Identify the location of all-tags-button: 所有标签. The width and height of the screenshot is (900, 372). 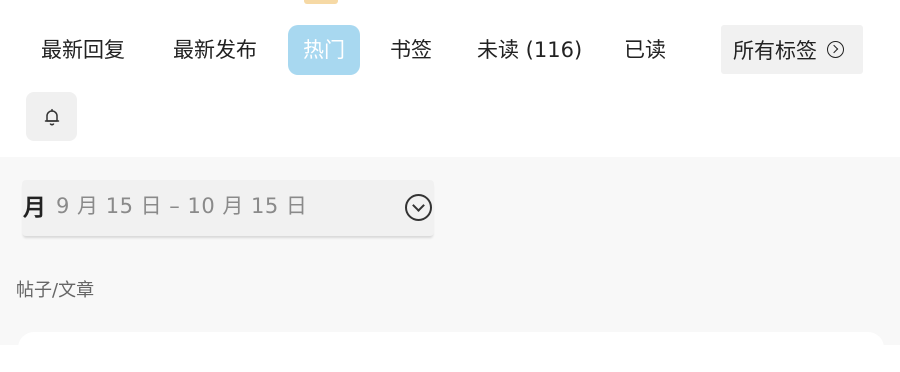
(792, 49).